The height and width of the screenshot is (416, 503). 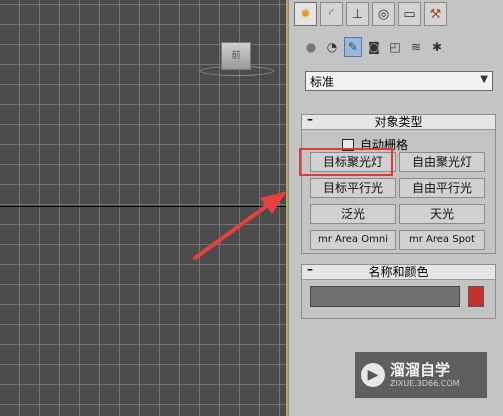 I want to click on cameras-button: ◙, so click(x=374, y=47).